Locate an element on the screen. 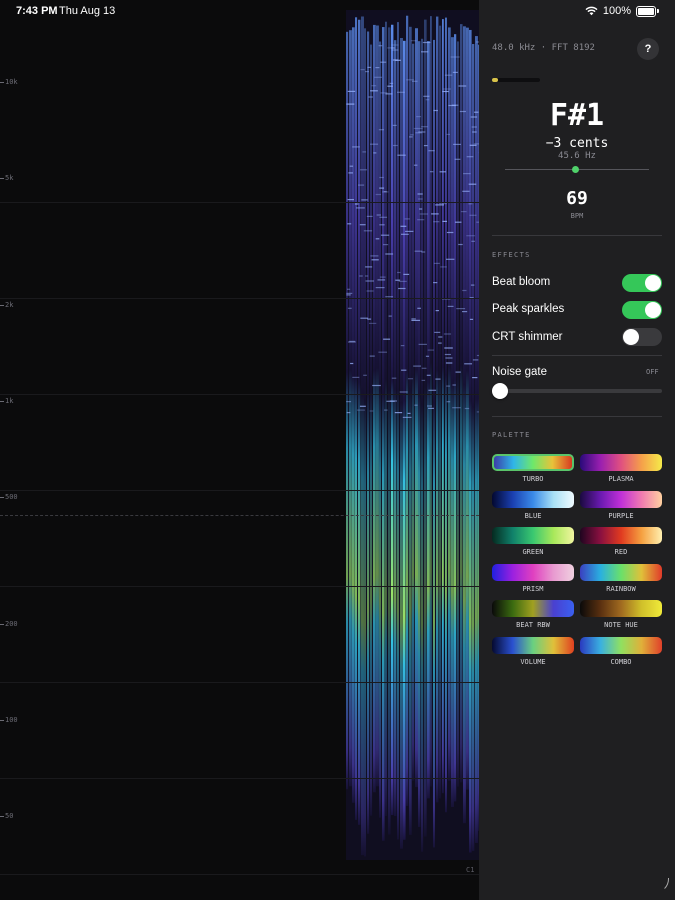  peak-sparkles-toggle is located at coordinates (642, 310).